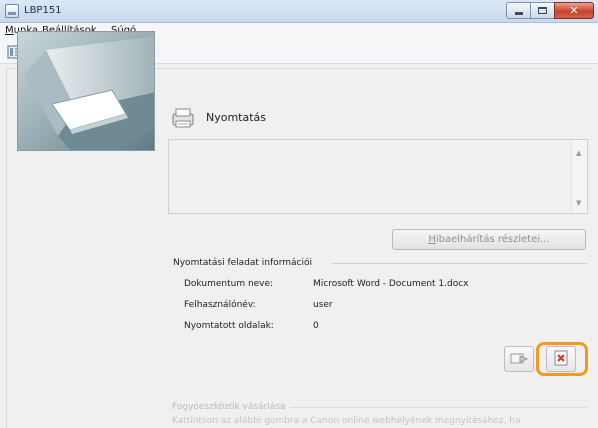  Describe the element at coordinates (43, 10) in the screenshot. I see `window-title: LBP151` at that location.